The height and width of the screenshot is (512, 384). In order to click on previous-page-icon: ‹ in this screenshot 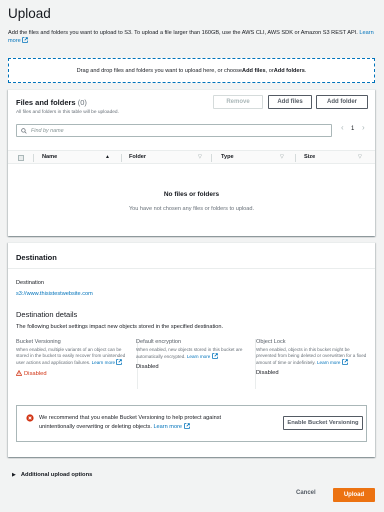, I will do `click(342, 127)`.